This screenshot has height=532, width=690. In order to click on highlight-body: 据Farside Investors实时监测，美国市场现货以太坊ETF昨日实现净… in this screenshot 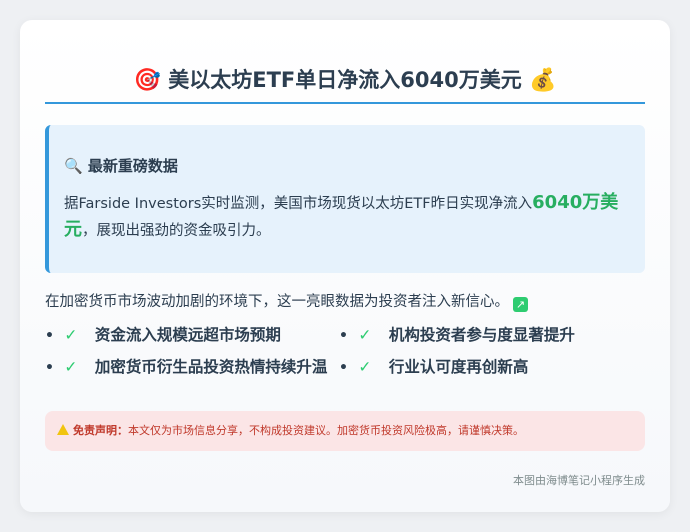, I will do `click(345, 217)`.